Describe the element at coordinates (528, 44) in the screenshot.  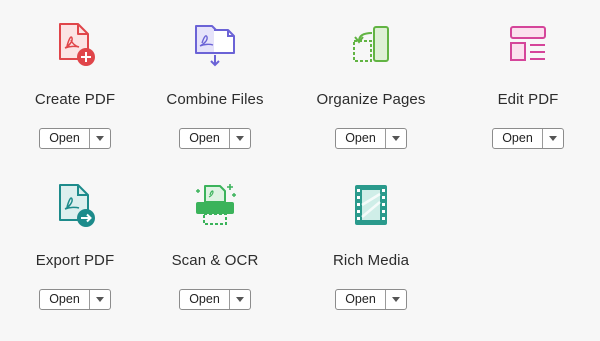
I see `edit-pdf-icon` at that location.